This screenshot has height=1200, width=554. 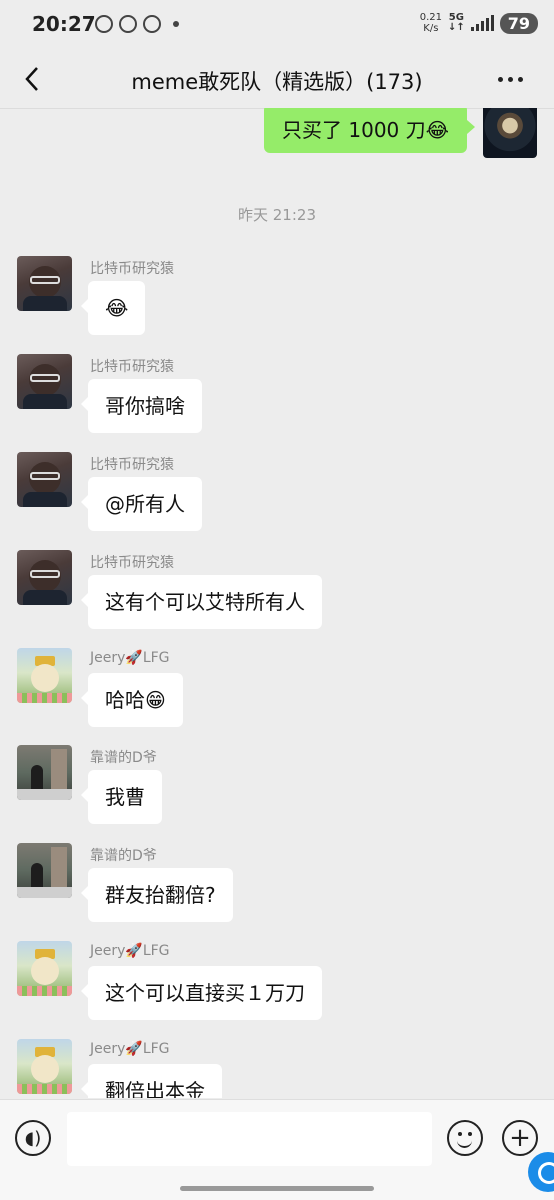 I want to click on compass-icon, so click(x=152, y=24).